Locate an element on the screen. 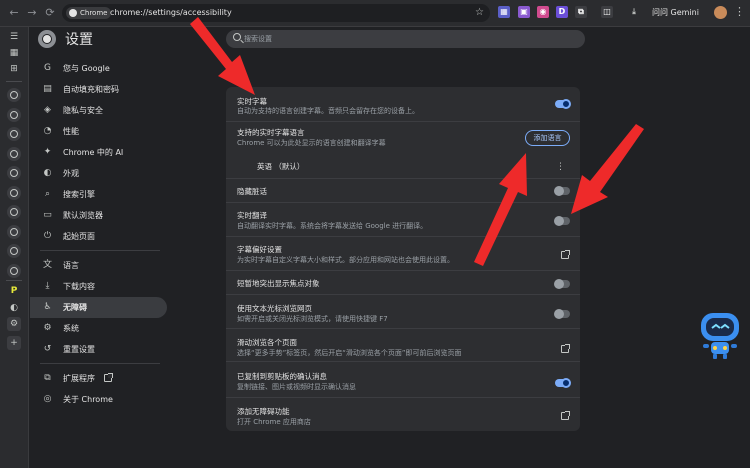 Image resolution: width=750 pixels, height=468 pixels. live-translate-toggle is located at coordinates (562, 221).